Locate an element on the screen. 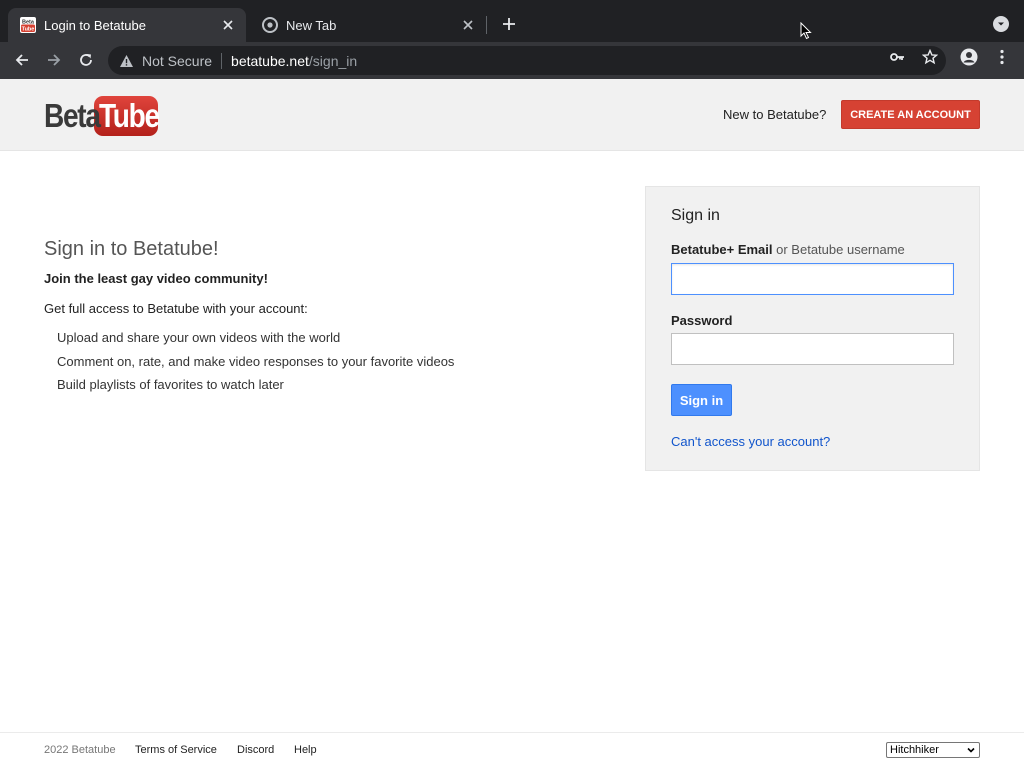  chevron-down-icon is located at coordinates (971, 750).